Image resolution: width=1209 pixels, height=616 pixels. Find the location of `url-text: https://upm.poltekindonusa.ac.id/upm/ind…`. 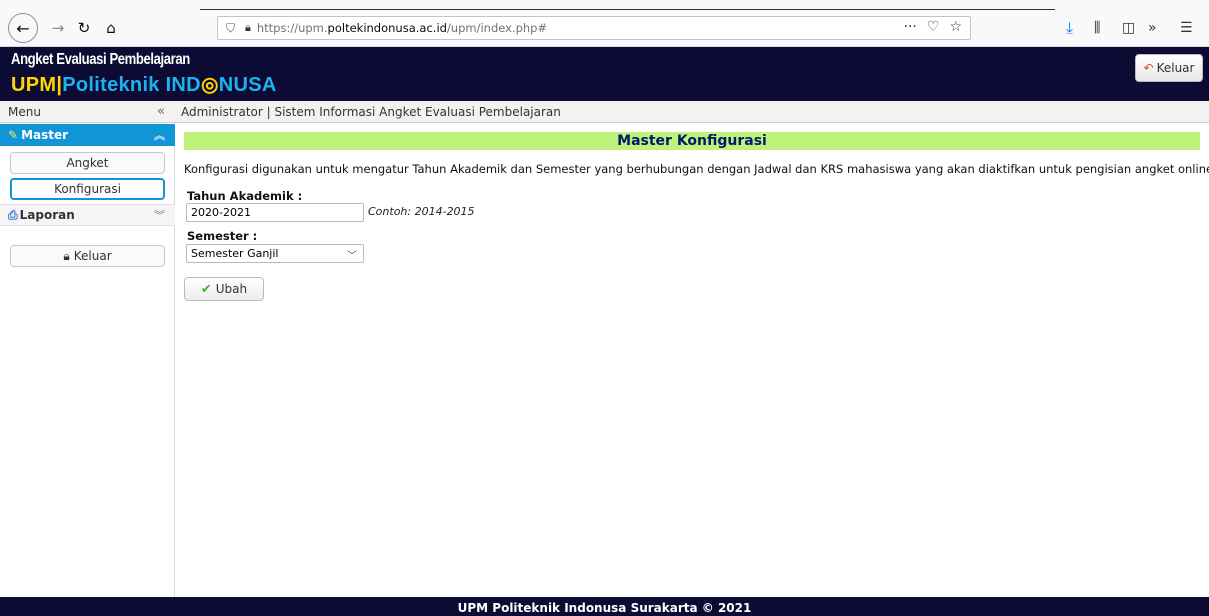

url-text: https://upm.poltekindonusa.ac.id/upm/ind… is located at coordinates (402, 28).